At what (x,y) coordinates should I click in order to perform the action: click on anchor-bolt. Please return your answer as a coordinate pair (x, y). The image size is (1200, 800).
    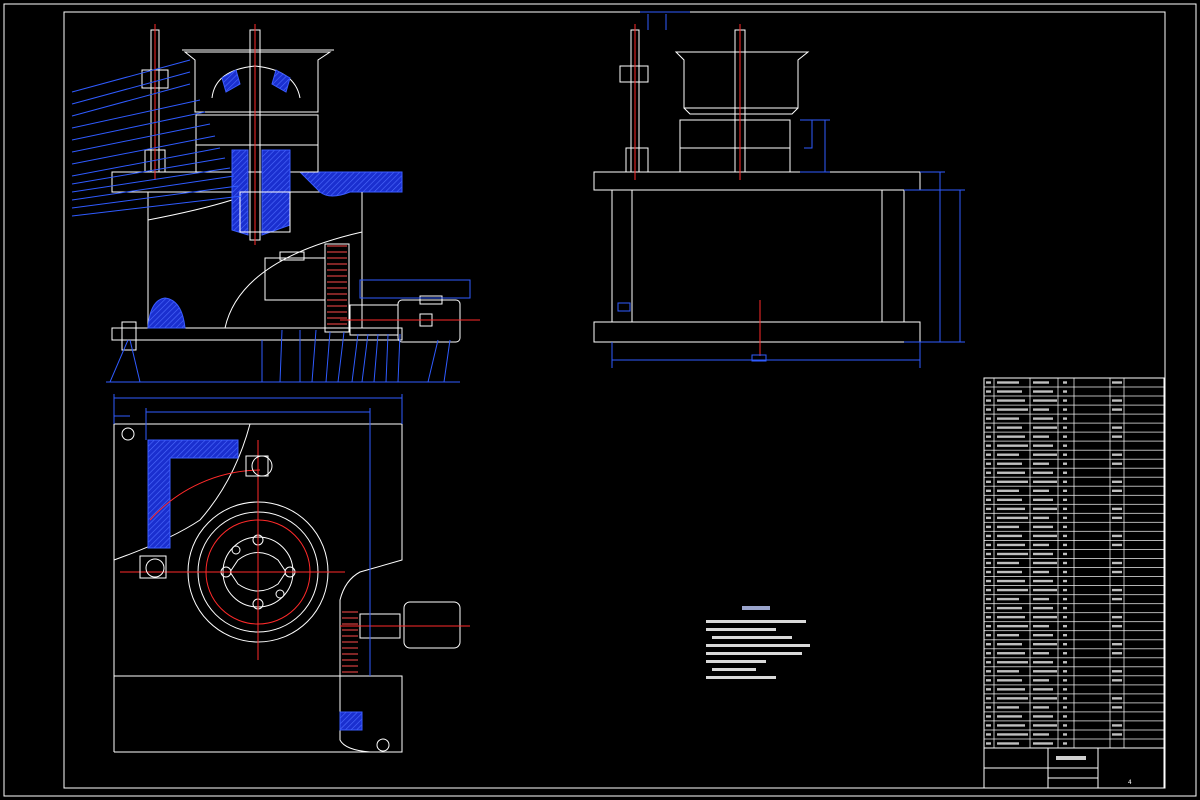
    Looking at the image, I should click on (129, 336).